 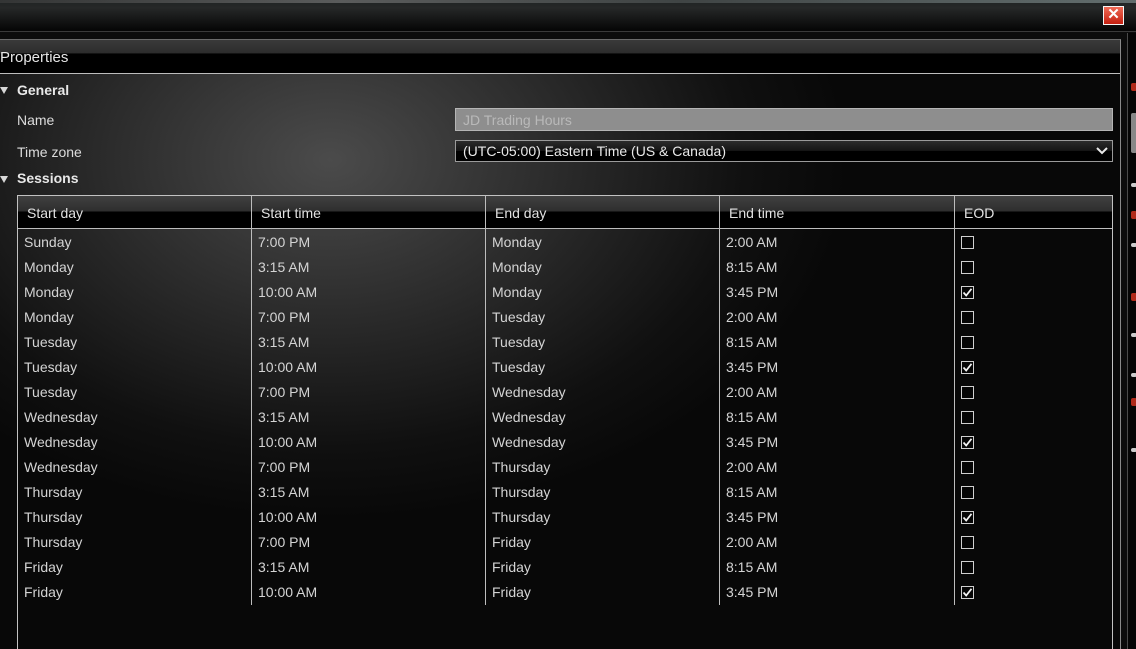 What do you see at coordinates (135, 212) in the screenshot?
I see `column-header-start-day: Start day` at bounding box center [135, 212].